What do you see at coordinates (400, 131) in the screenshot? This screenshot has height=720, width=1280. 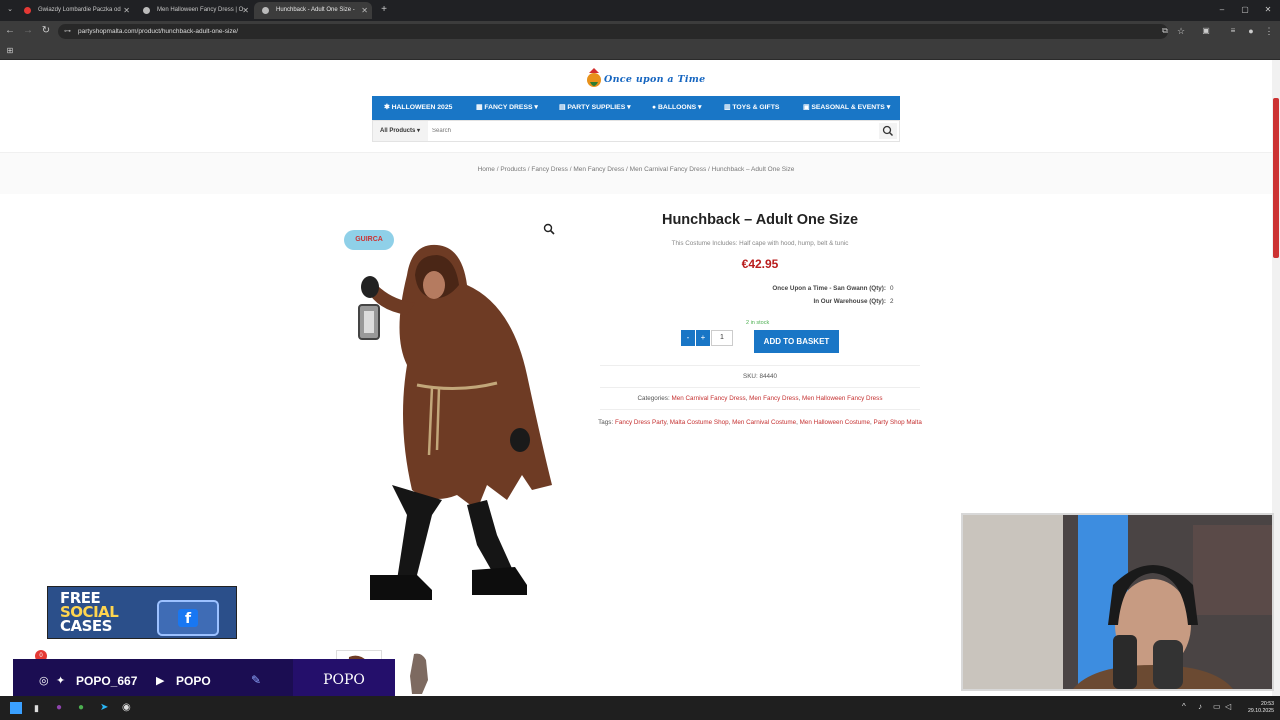 I see `category-select: All Products ▾` at bounding box center [400, 131].